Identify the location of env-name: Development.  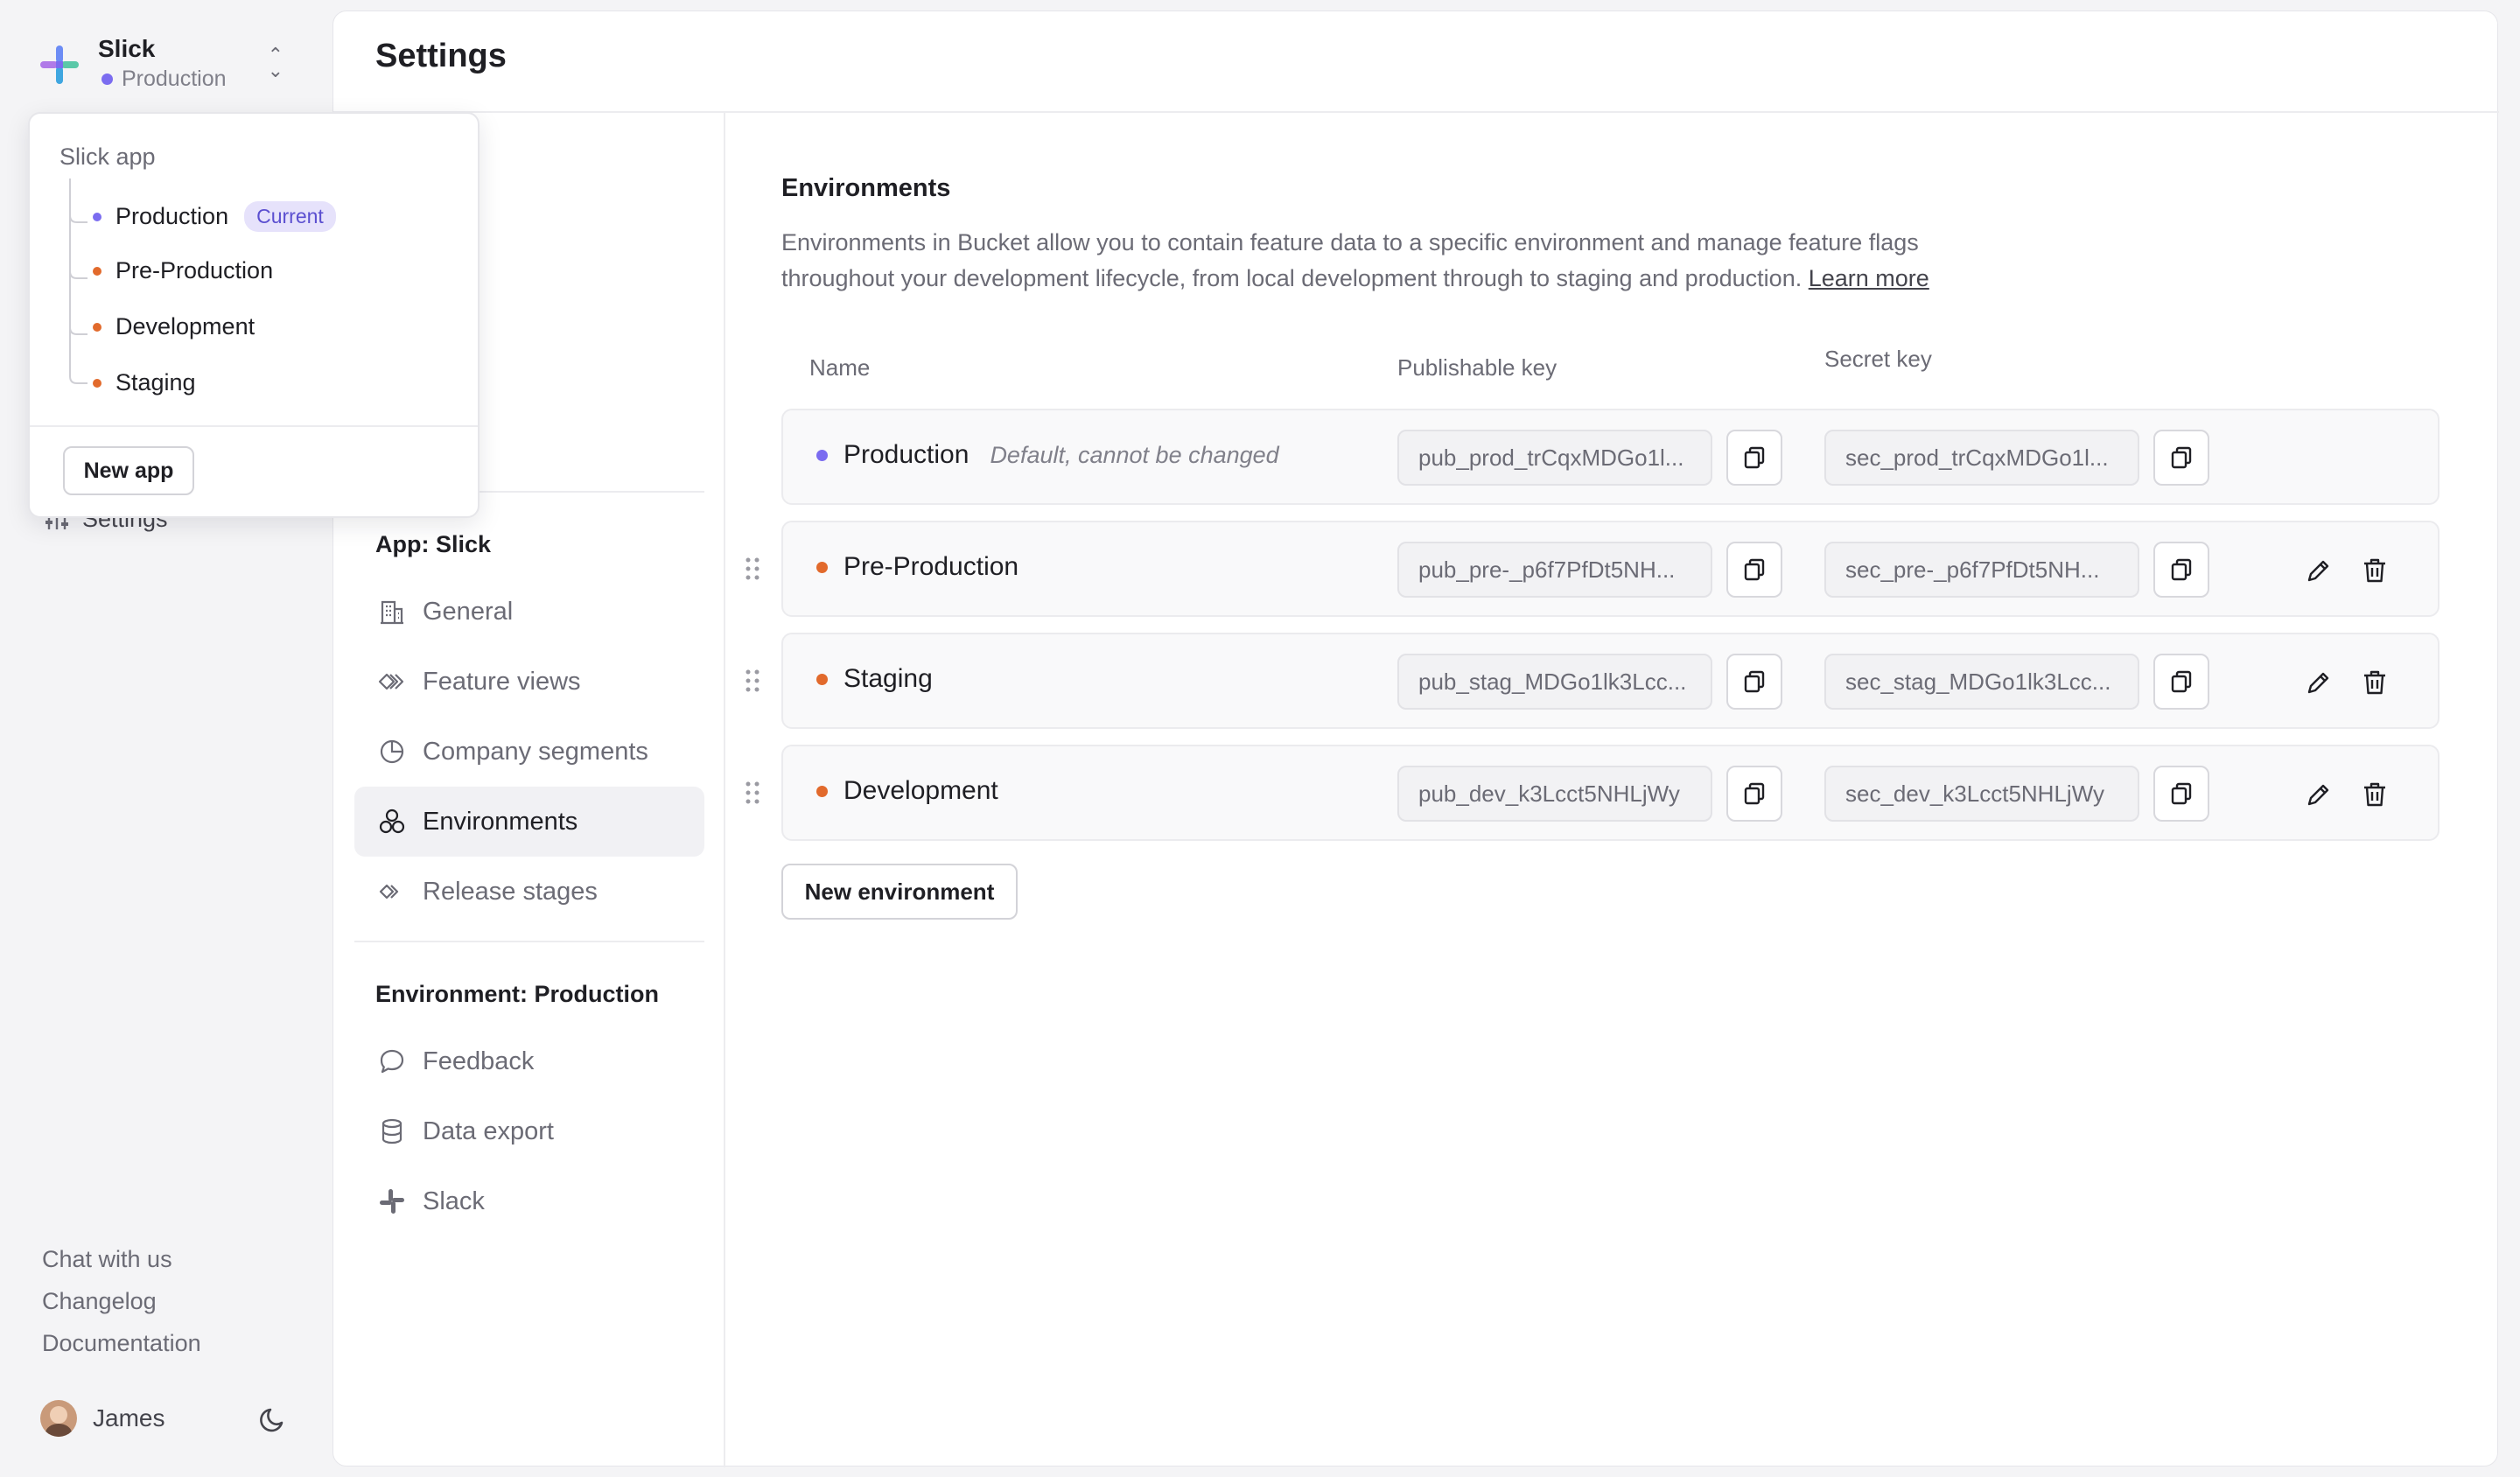
(907, 791).